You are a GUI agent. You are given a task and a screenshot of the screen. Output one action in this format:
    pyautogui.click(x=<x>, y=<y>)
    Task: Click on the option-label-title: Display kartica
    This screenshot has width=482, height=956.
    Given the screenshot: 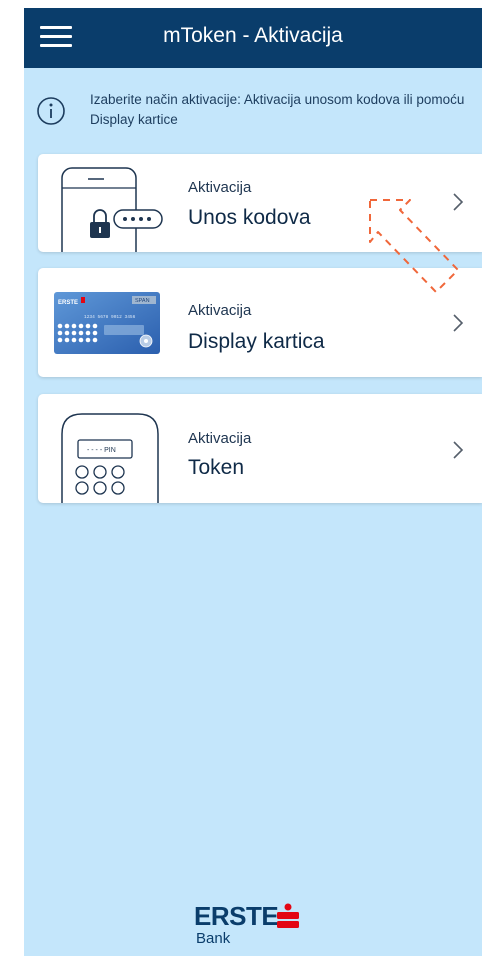 What is the action you would take?
    pyautogui.click(x=256, y=341)
    